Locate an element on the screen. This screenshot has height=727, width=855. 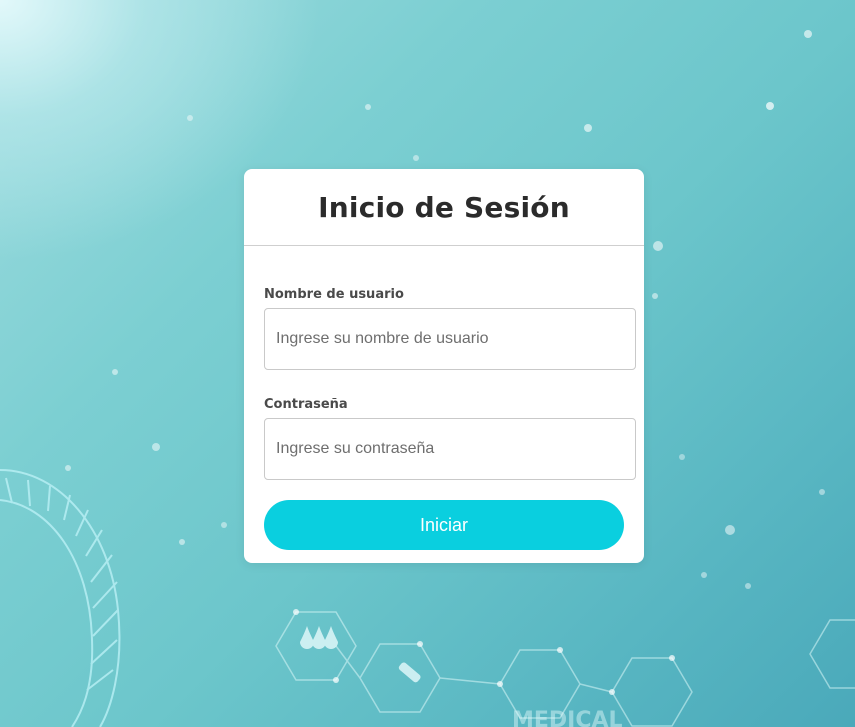
page-title: Inicio de Sesión is located at coordinates (444, 207).